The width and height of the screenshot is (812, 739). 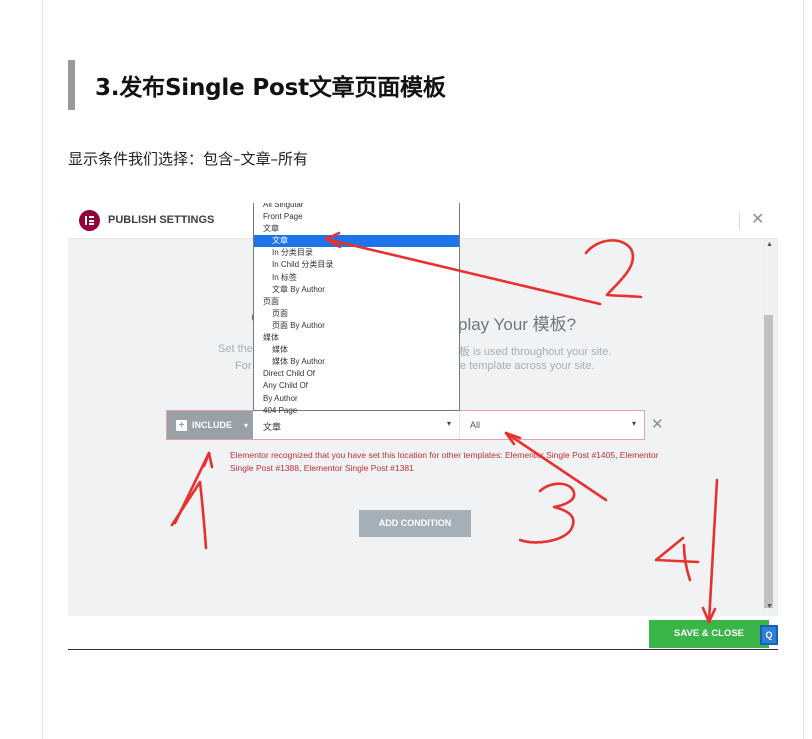 I want to click on plus-icon: +, so click(x=181, y=425).